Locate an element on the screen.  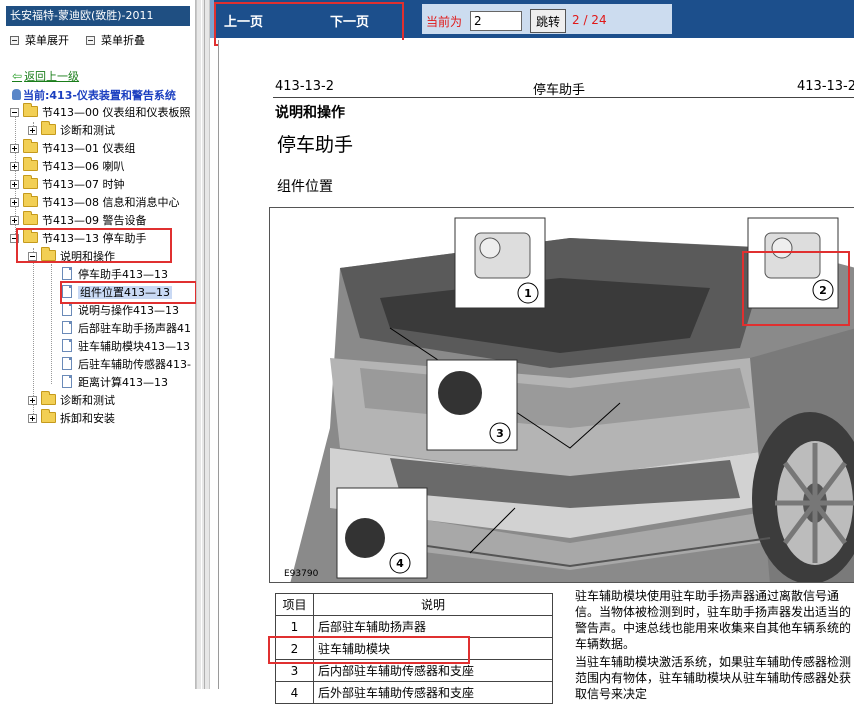
page-nav-panel: 当前为 跳转 2 / 24 is located at coordinates (547, 19).